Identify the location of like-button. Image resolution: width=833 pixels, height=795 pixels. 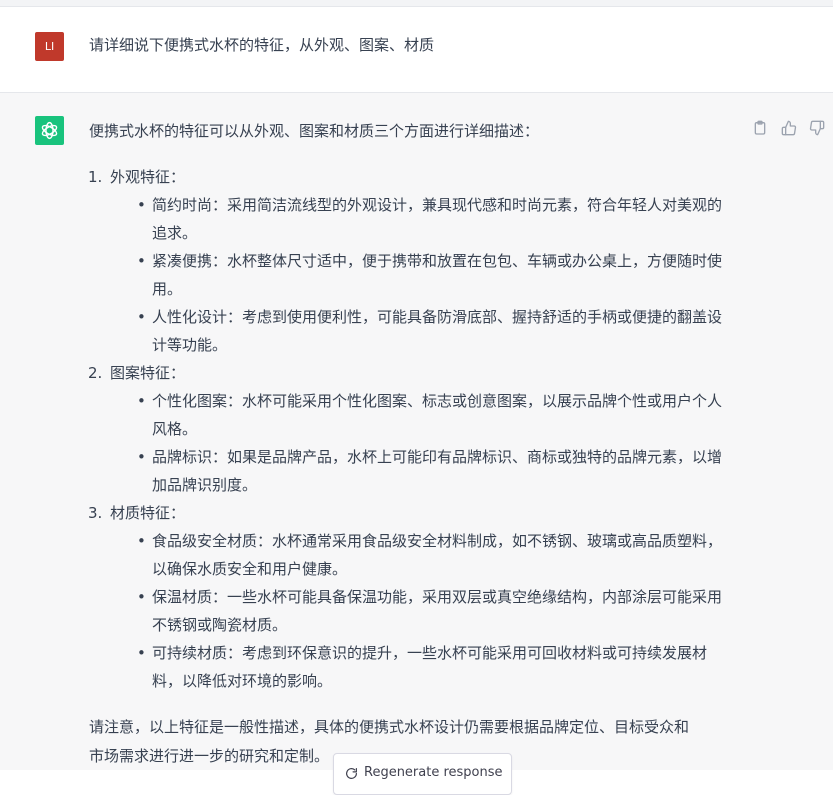
(789, 128).